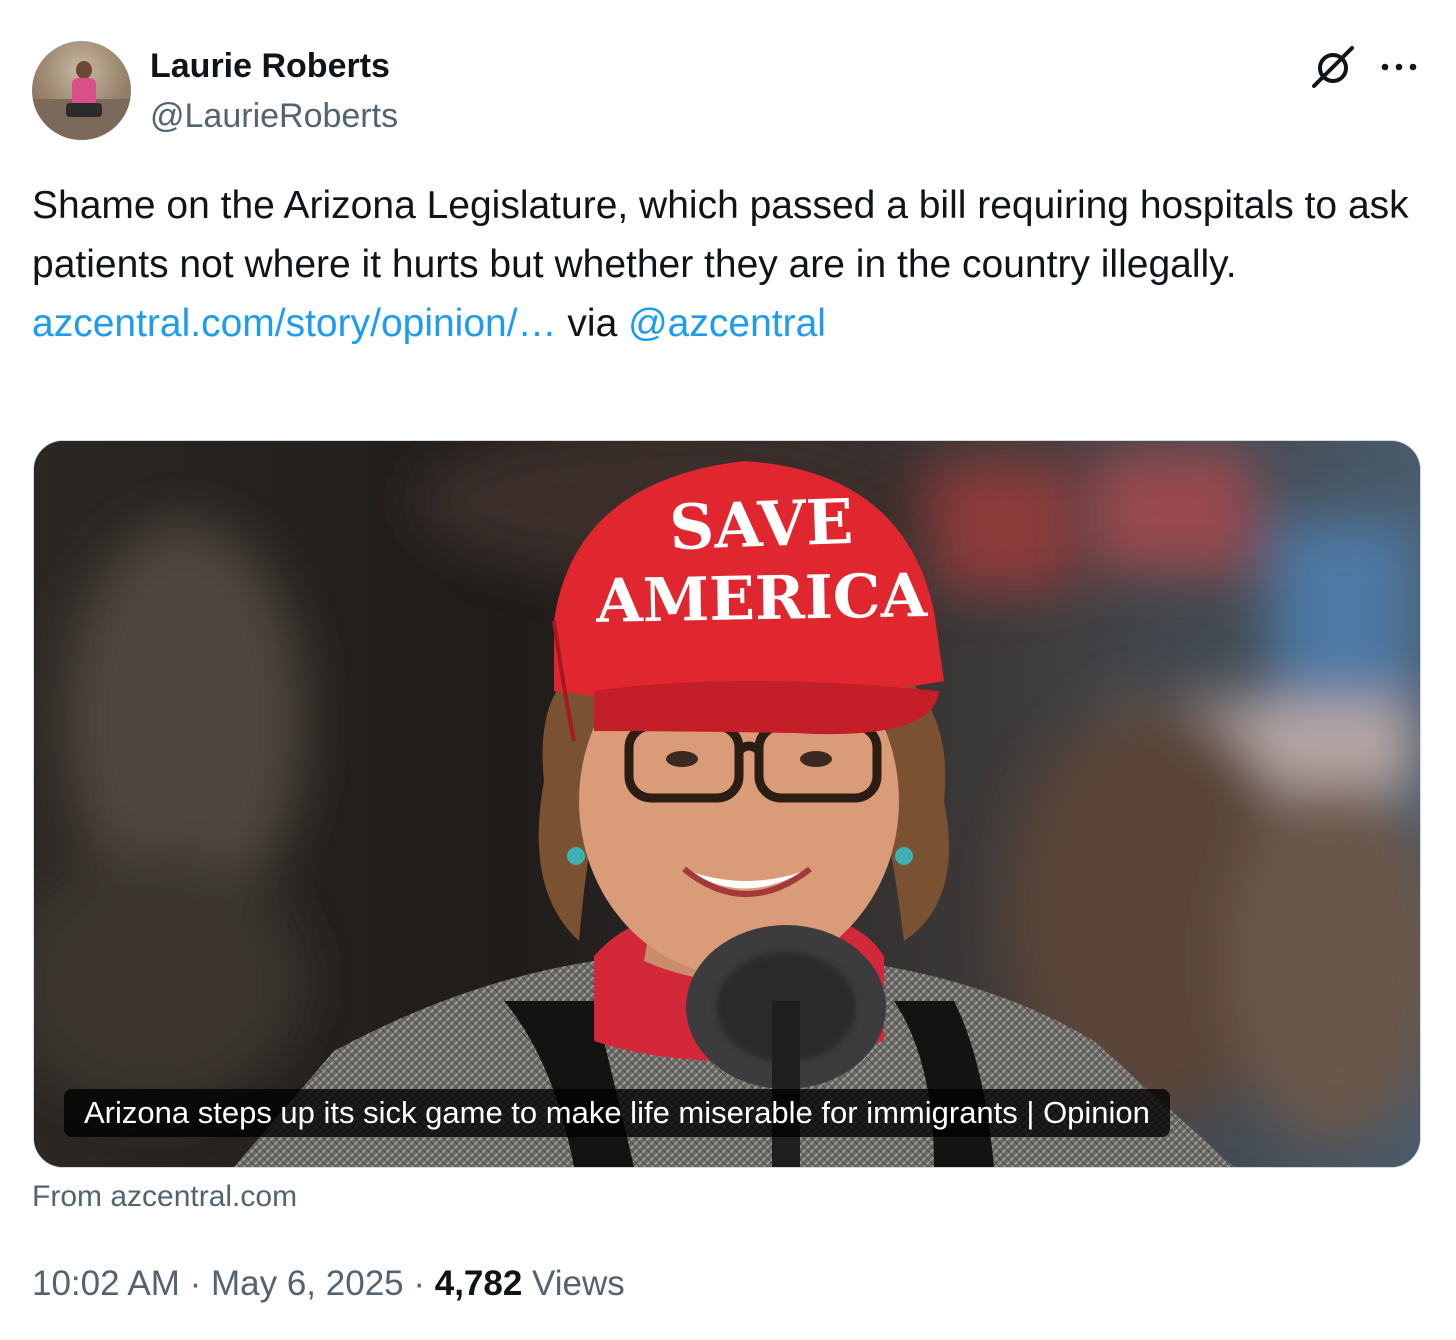  What do you see at coordinates (84, 70) in the screenshot?
I see `avatar-person-head` at bounding box center [84, 70].